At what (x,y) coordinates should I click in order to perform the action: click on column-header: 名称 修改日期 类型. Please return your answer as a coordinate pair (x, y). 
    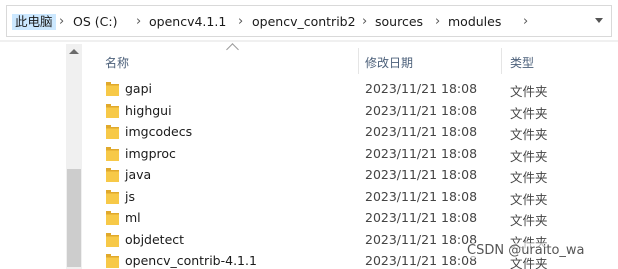
    Looking at the image, I should click on (350, 58).